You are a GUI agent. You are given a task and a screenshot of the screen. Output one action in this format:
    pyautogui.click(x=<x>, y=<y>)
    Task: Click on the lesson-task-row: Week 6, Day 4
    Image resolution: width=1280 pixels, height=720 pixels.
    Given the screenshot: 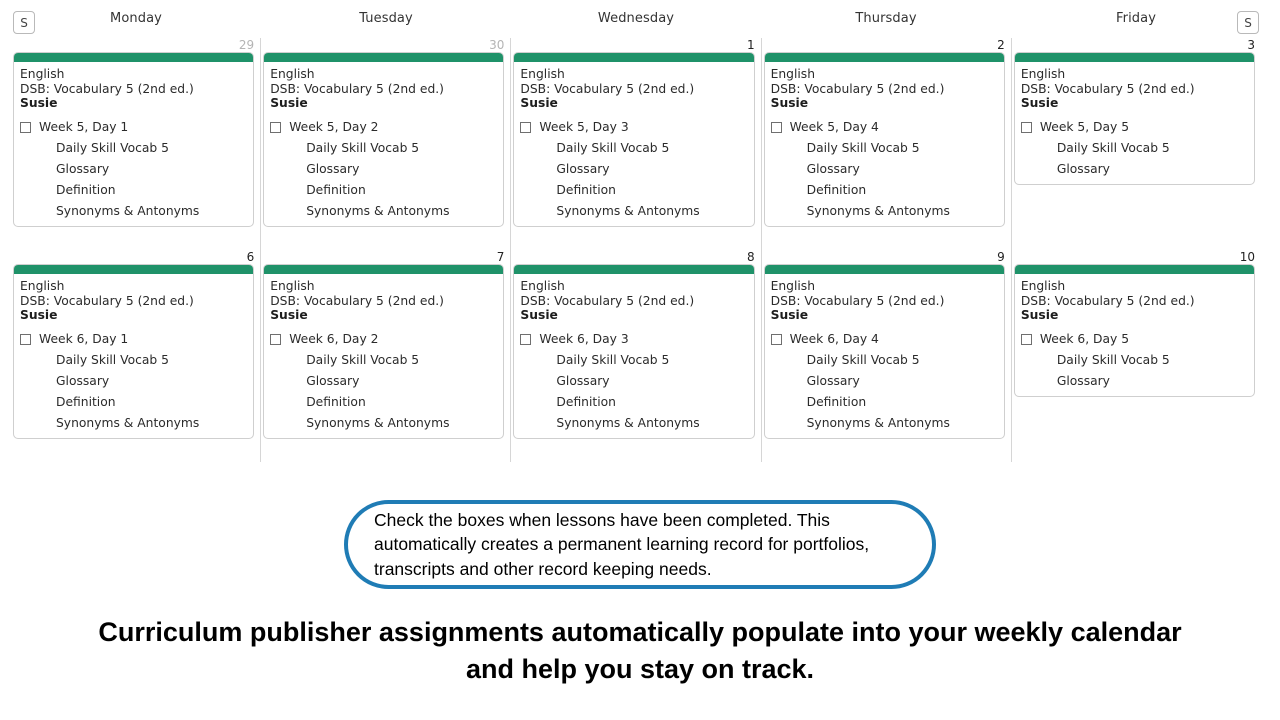 What is the action you would take?
    pyautogui.click(x=884, y=339)
    